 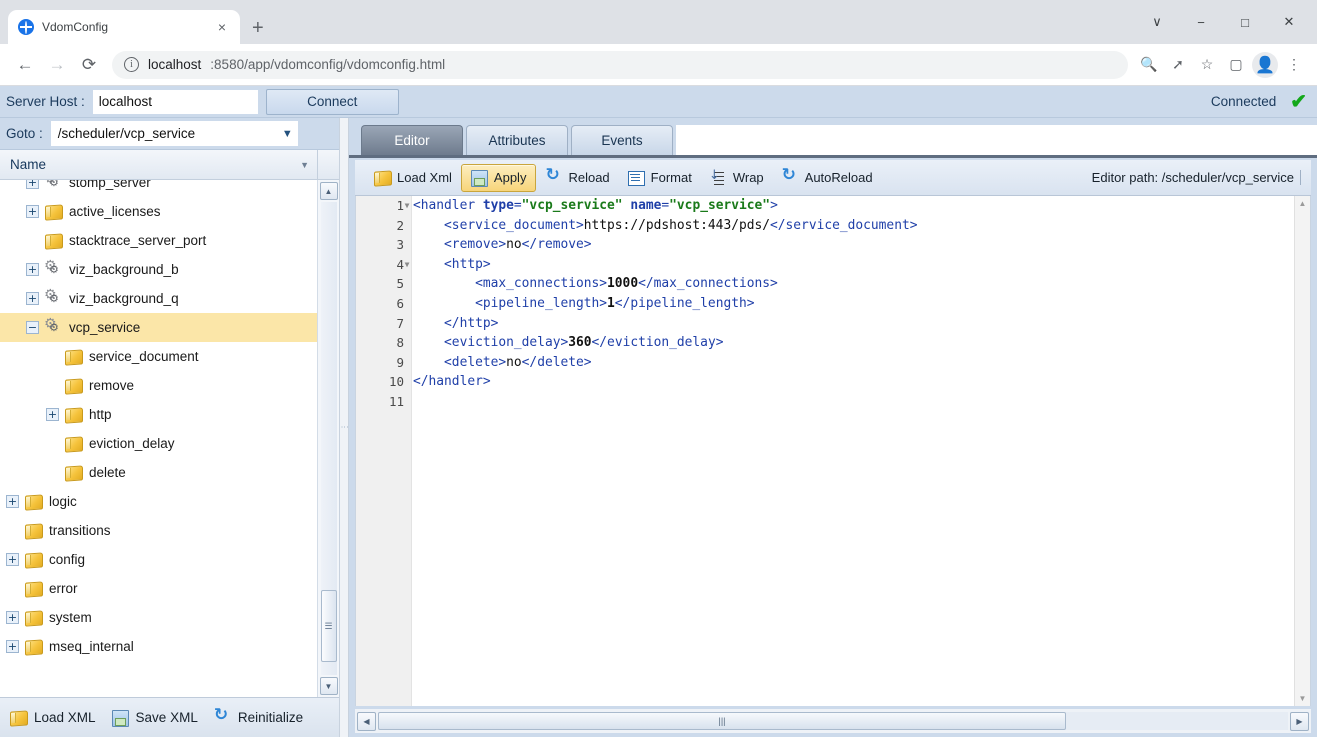 I want to click on tree-column-header: Name ▼, so click(x=169, y=165).